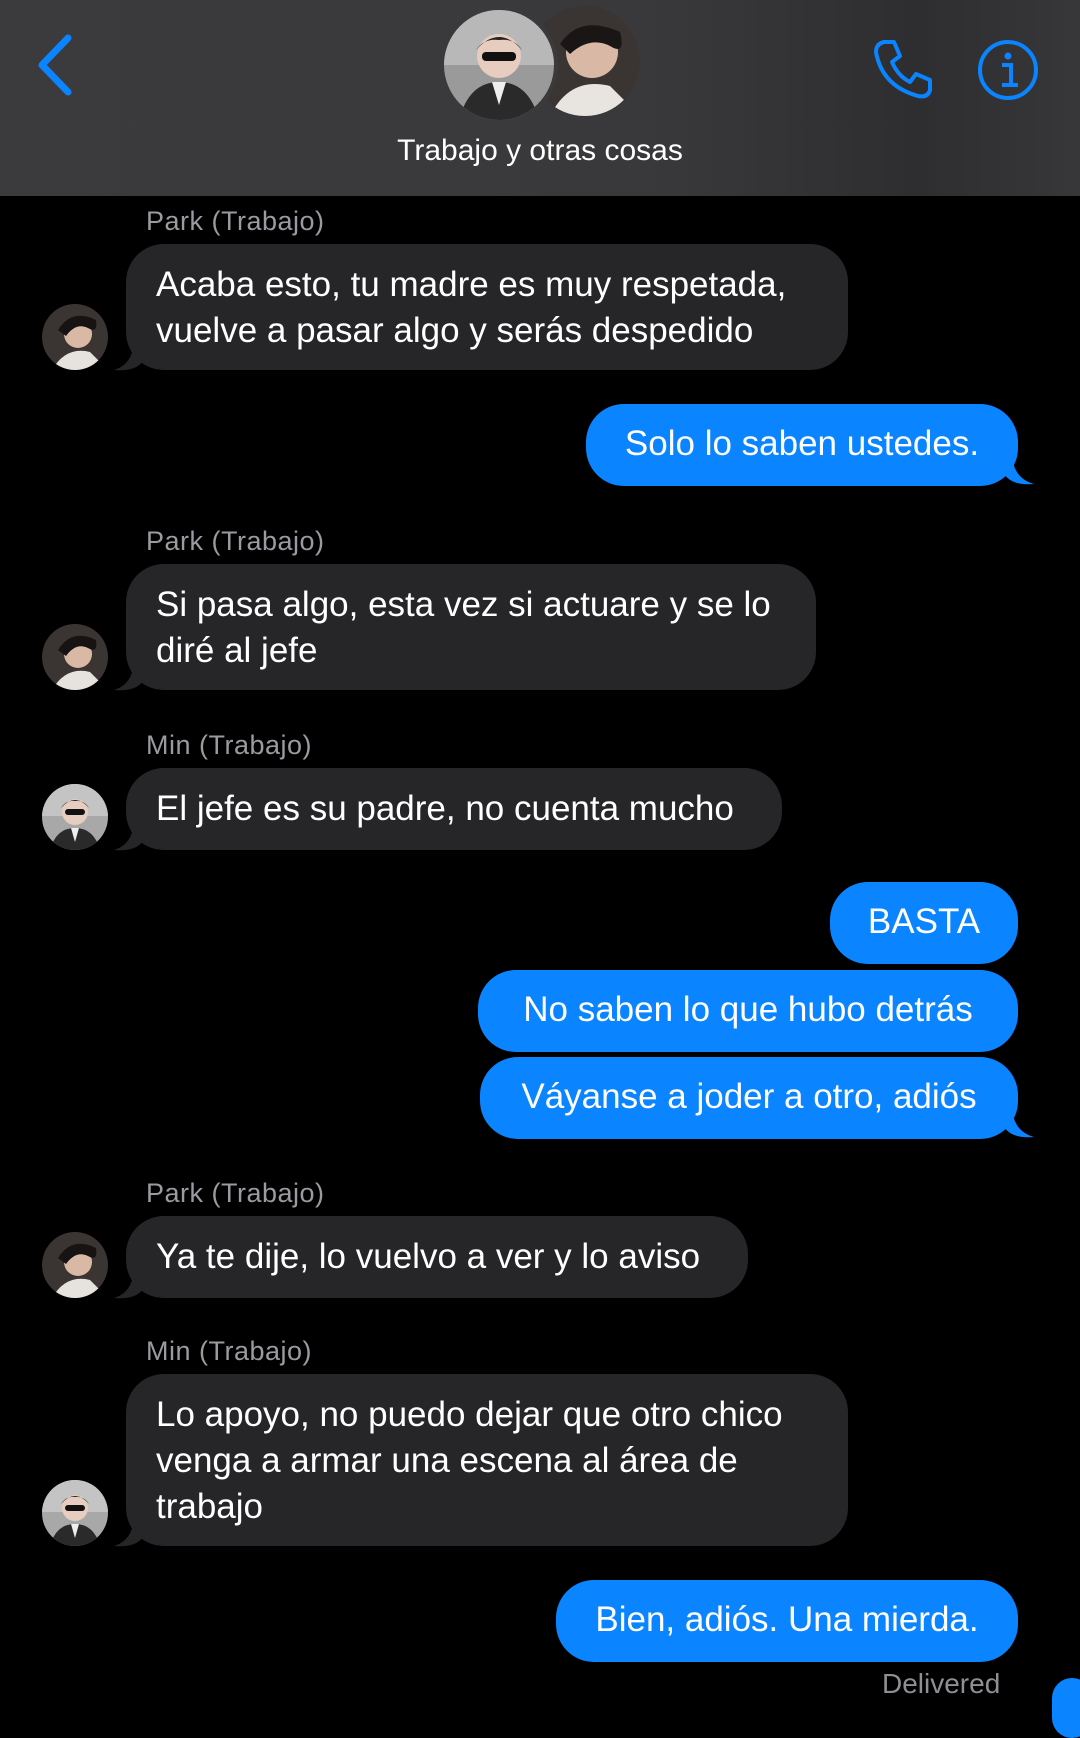 The width and height of the screenshot is (1080, 1738). I want to click on member-avatar-min, so click(499, 65).